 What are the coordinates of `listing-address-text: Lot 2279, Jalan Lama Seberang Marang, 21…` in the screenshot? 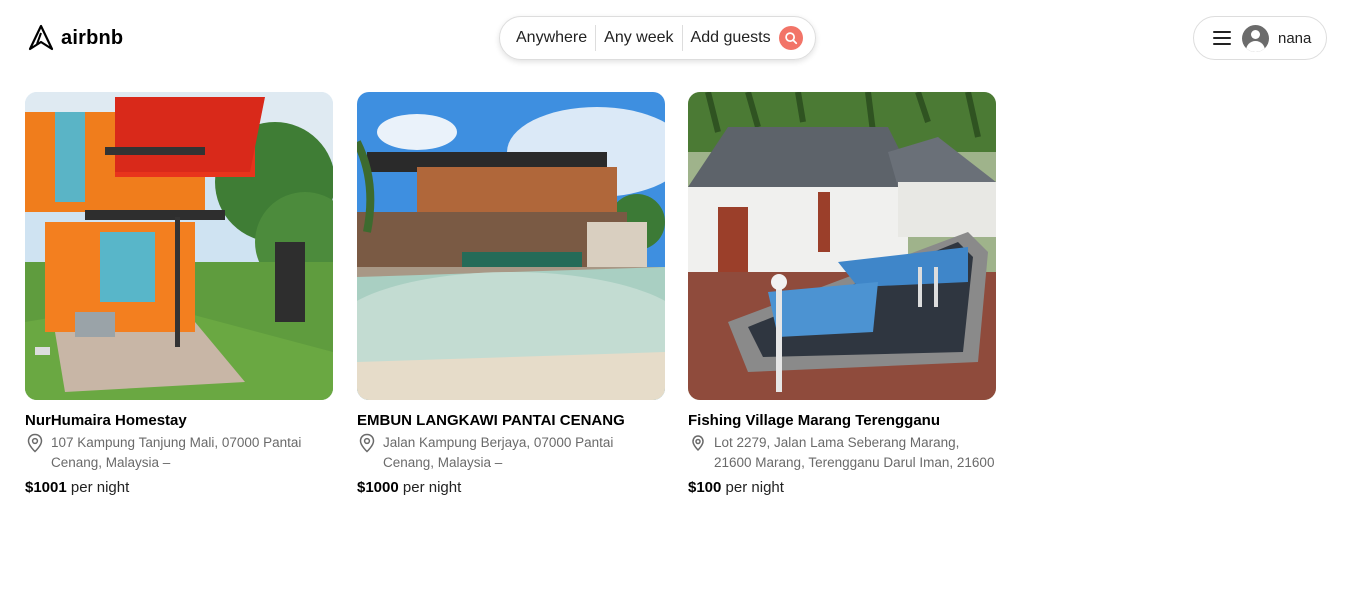 It's located at (854, 452).